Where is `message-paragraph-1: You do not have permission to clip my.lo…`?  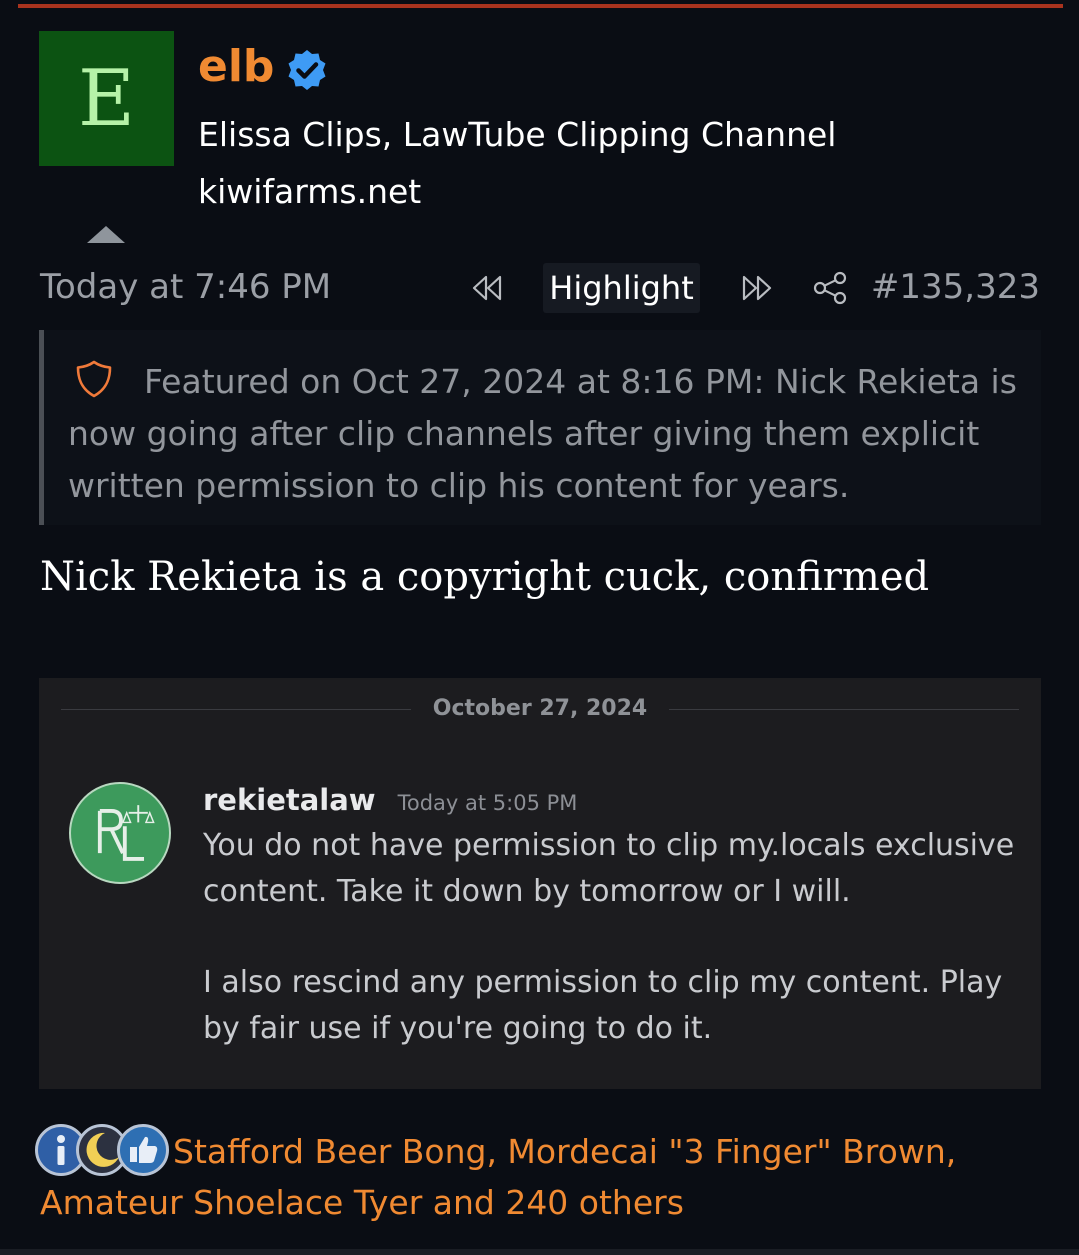
message-paragraph-1: You do not have permission to clip my.lo… is located at coordinates (609, 868).